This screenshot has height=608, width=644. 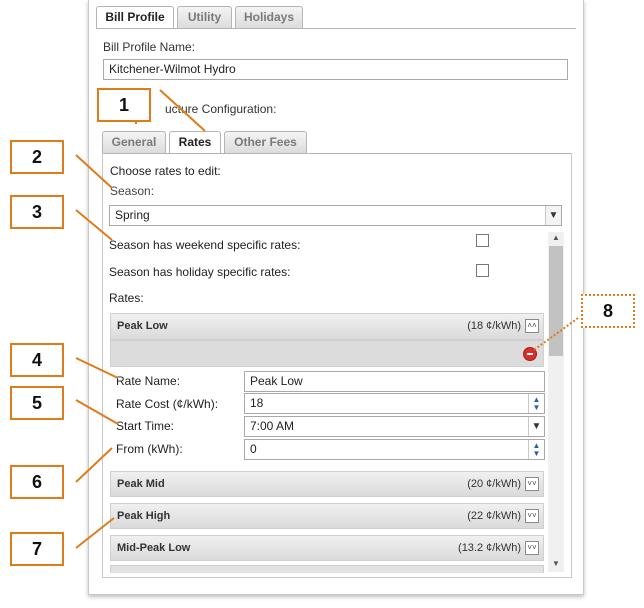 I want to click on bill-profile-name-label: Bill Profile Name:, so click(x=149, y=47).